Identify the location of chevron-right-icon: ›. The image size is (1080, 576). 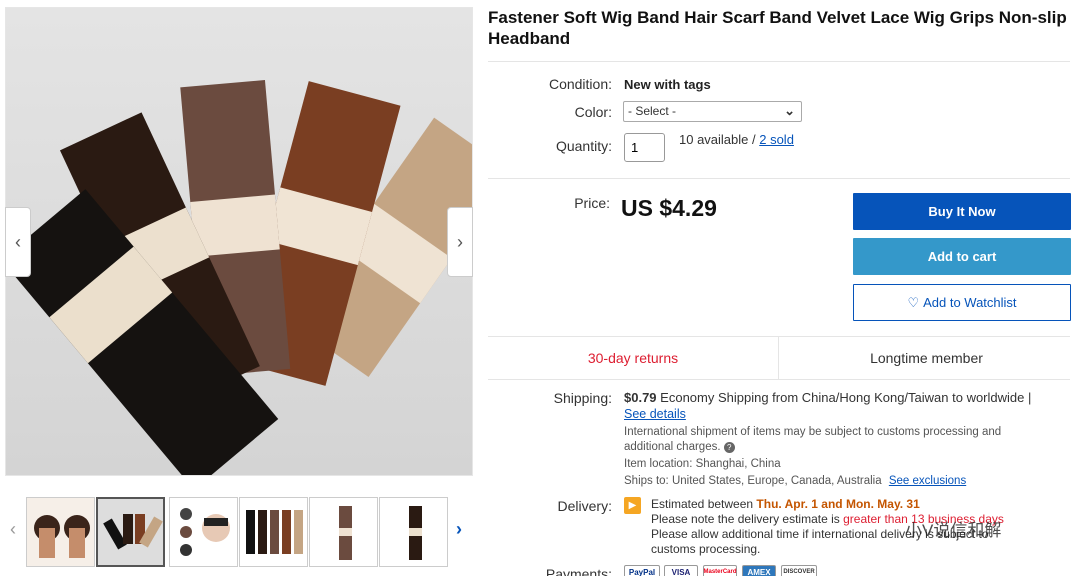
(460, 241).